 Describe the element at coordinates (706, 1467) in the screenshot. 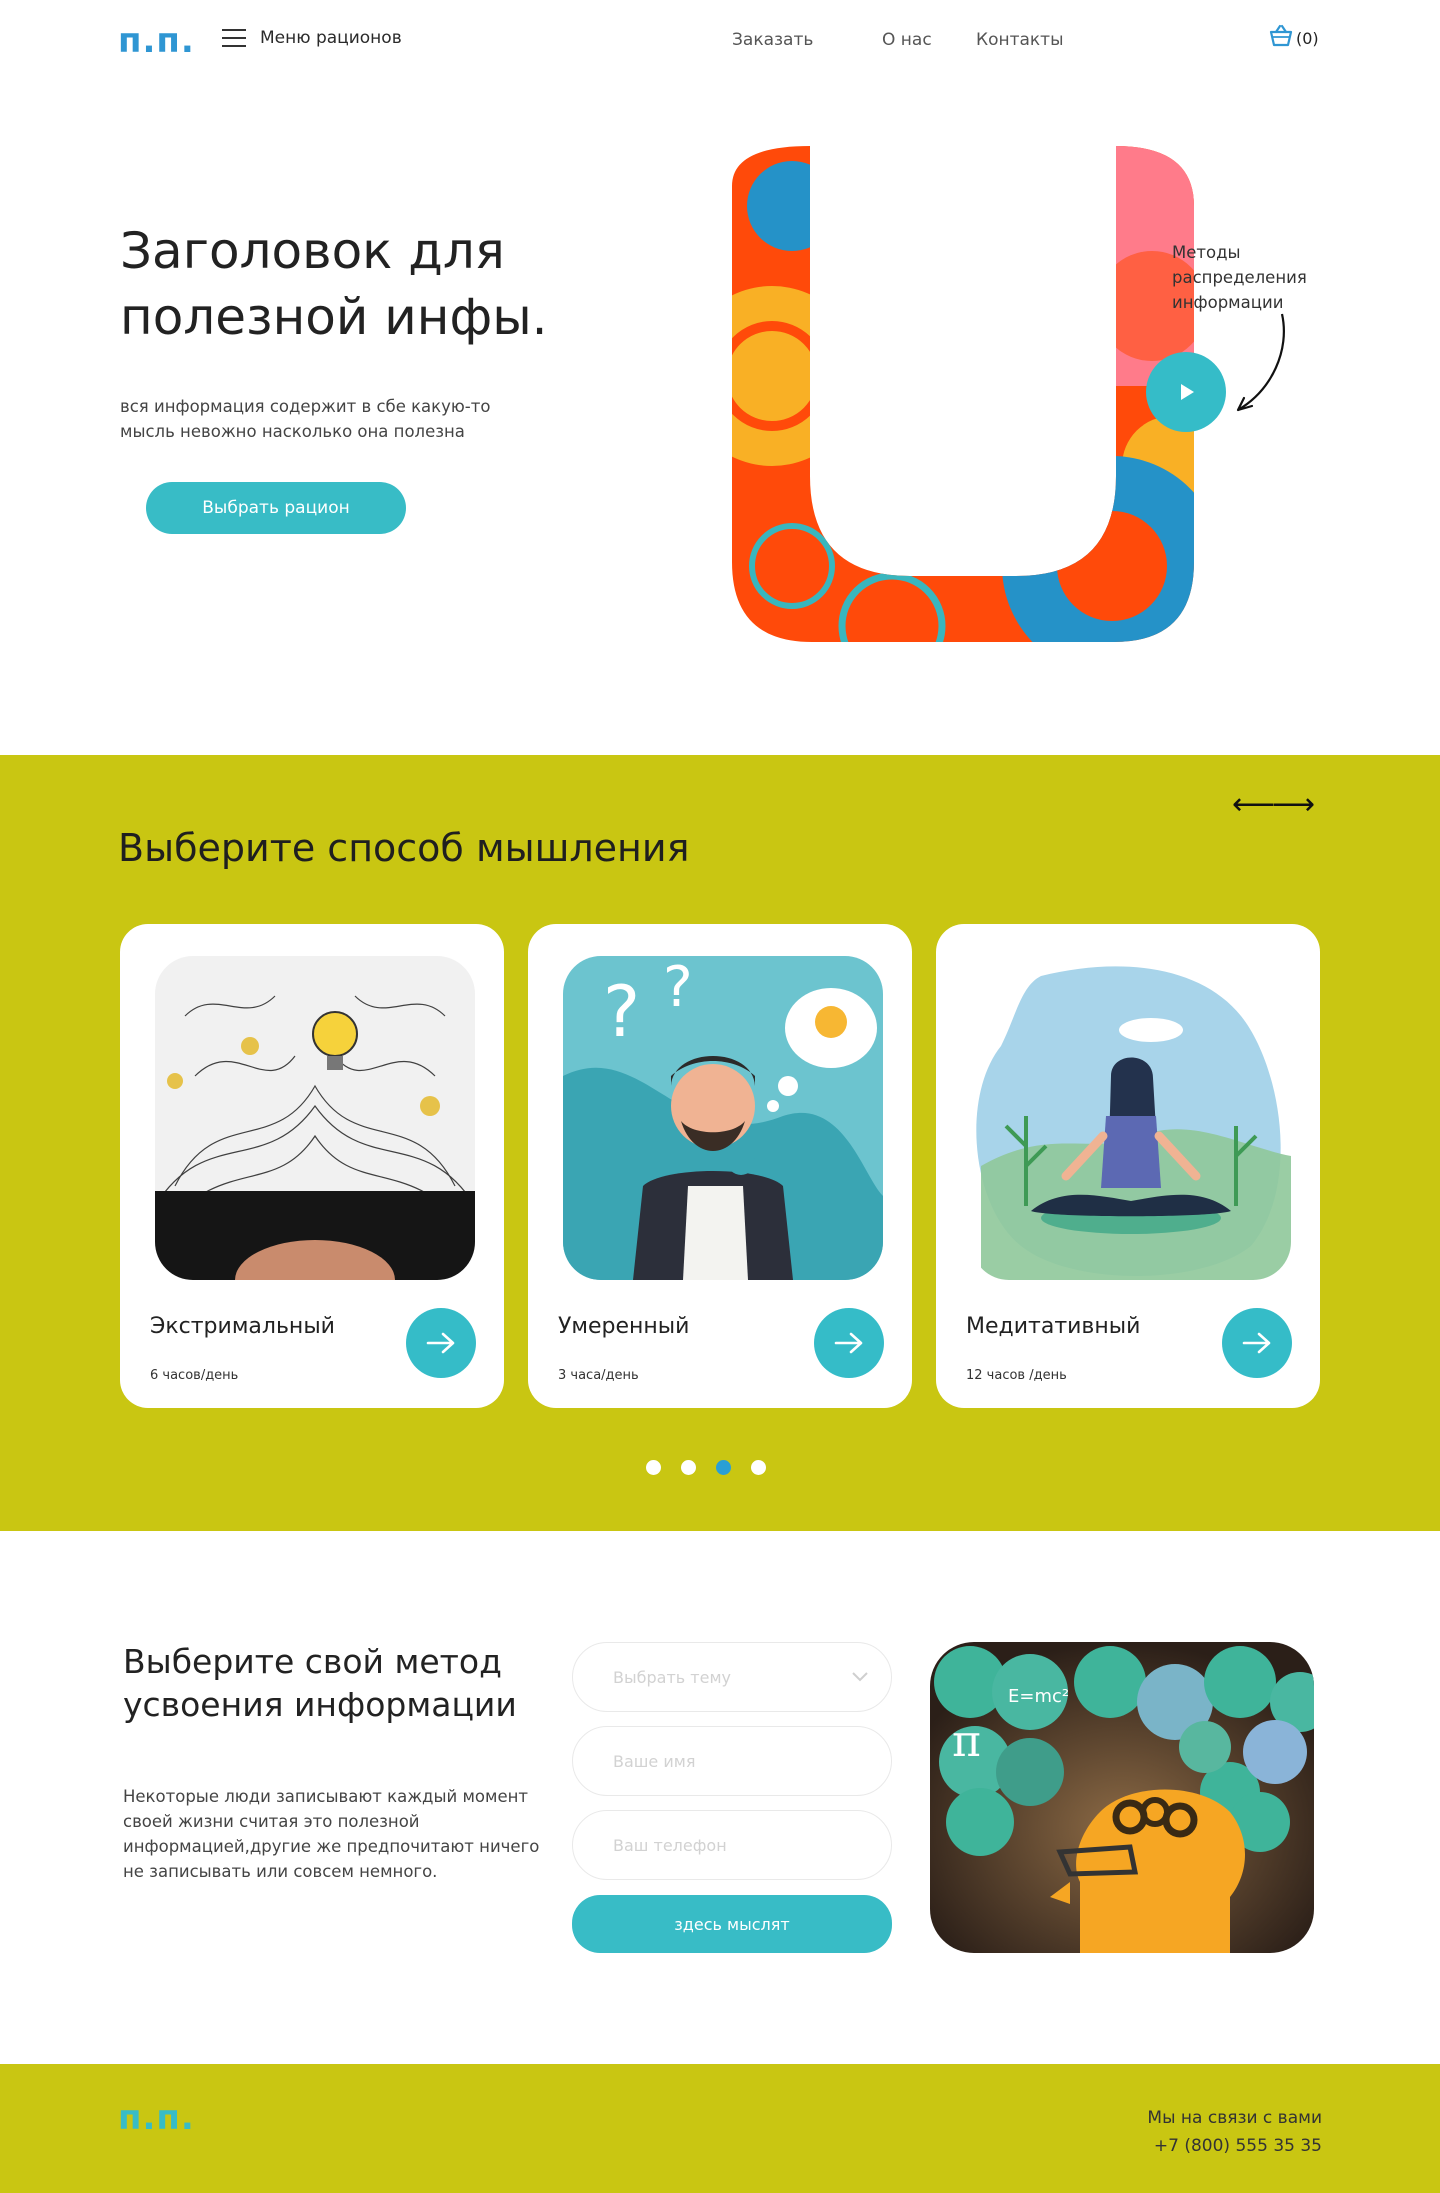

I see `carousel-pagination` at that location.